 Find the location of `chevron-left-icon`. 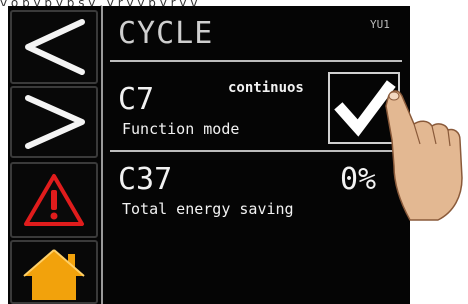

chevron-left-icon is located at coordinates (55, 47).